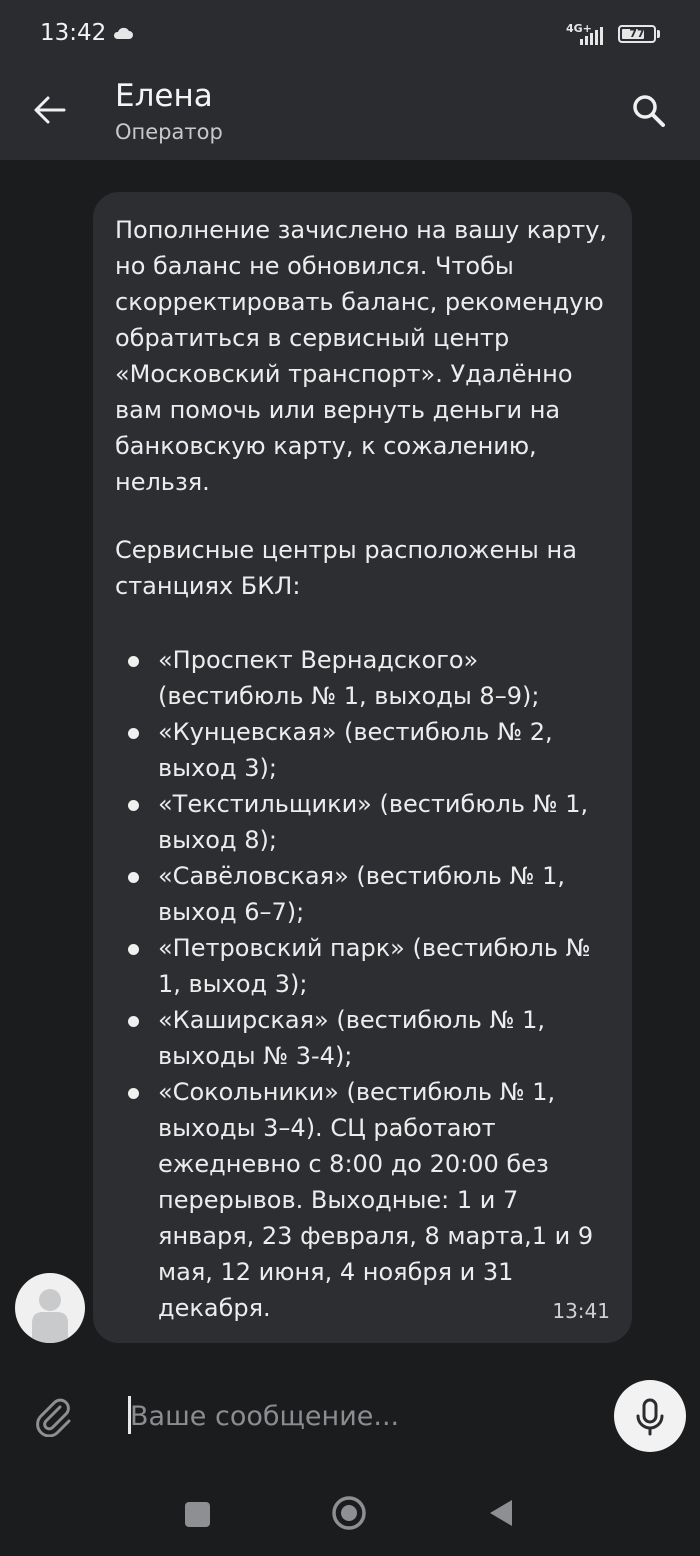 The width and height of the screenshot is (700, 1556). I want to click on search-icon, so click(649, 111).